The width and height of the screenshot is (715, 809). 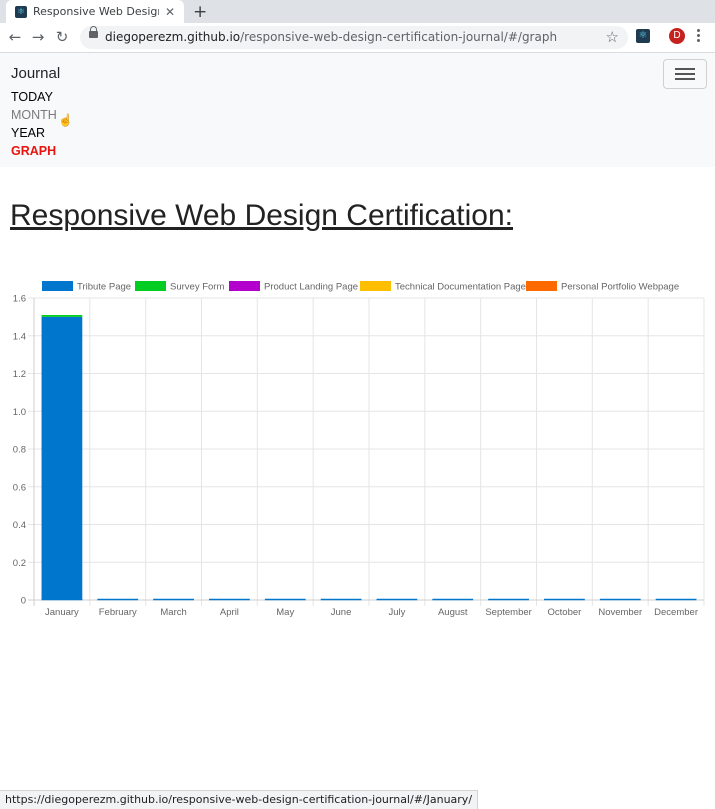 What do you see at coordinates (21, 11) in the screenshot?
I see `react-favicon-icon: ⚛` at bounding box center [21, 11].